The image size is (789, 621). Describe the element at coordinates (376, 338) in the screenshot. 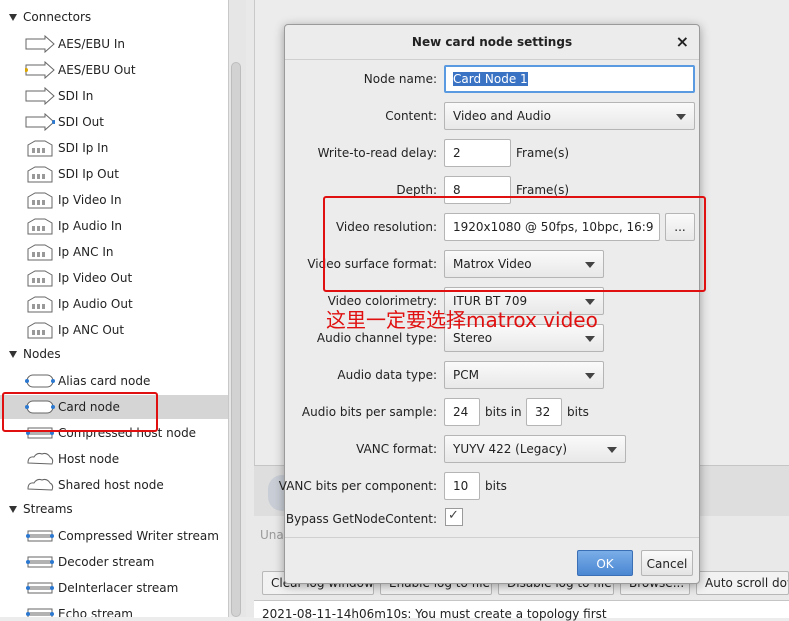

I see `audio-channel-label: Audio channel type:` at that location.